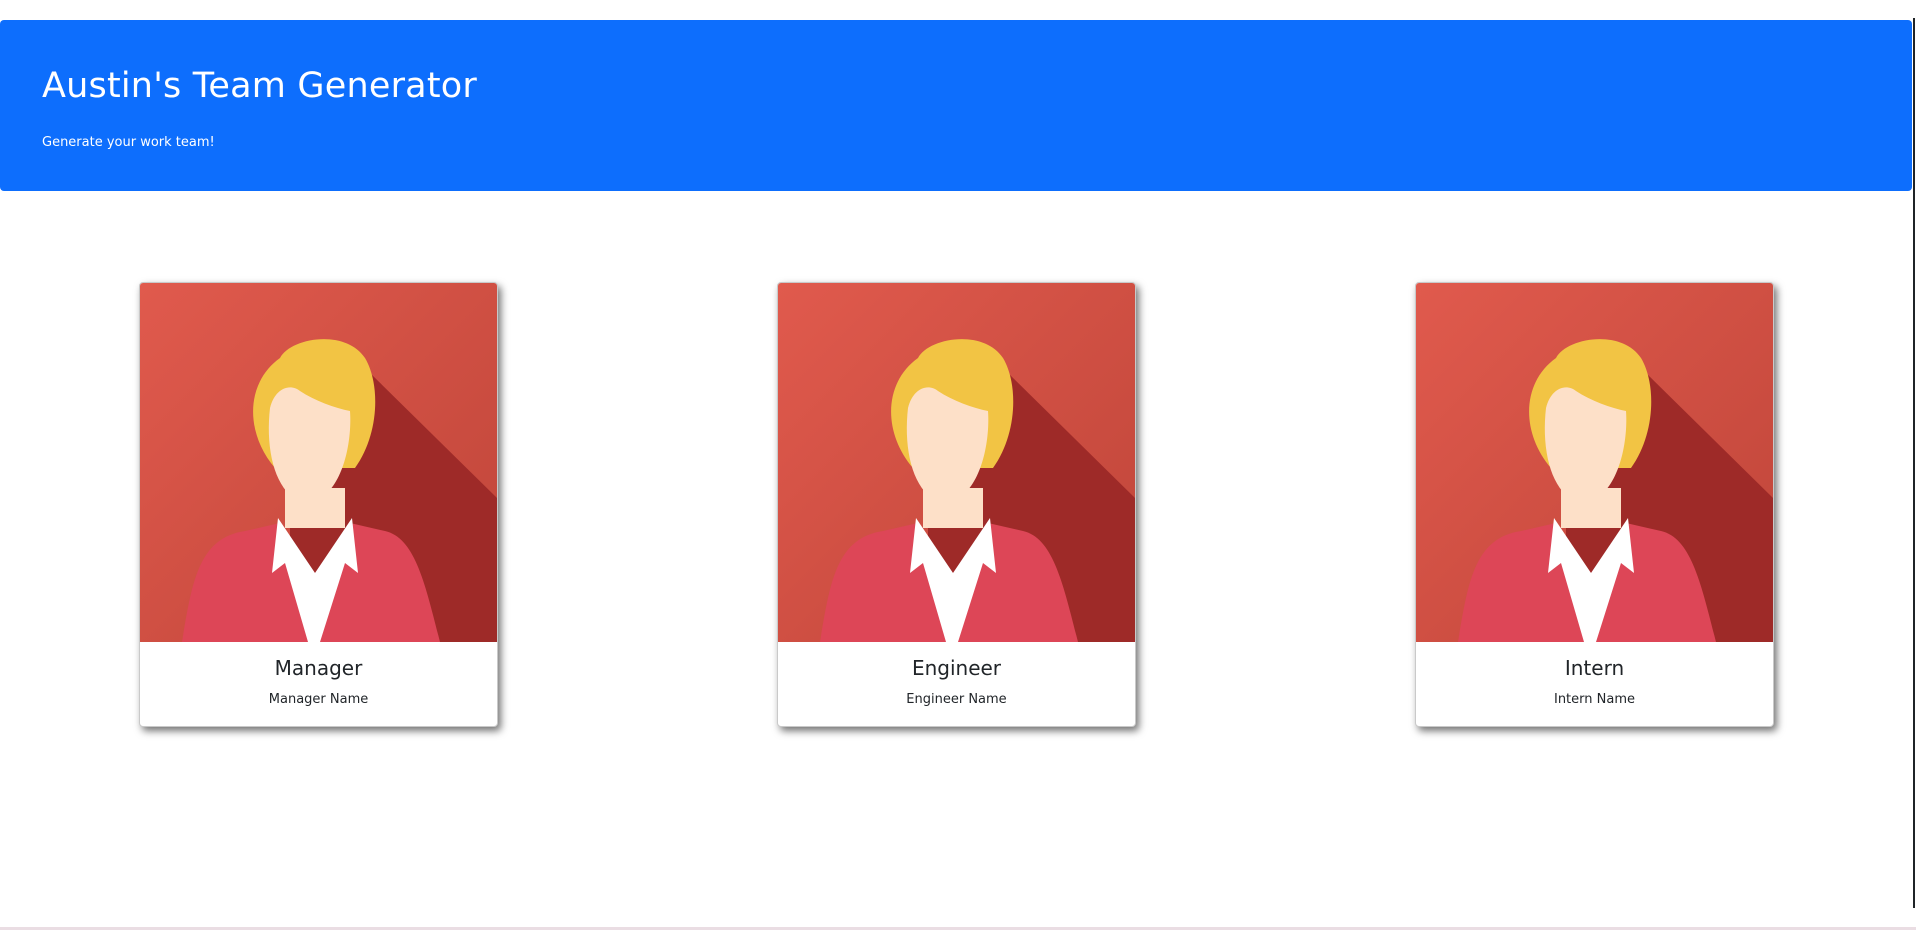 This screenshot has height=930, width=1916. Describe the element at coordinates (1594, 668) in the screenshot. I see `card-role-title: Intern` at that location.